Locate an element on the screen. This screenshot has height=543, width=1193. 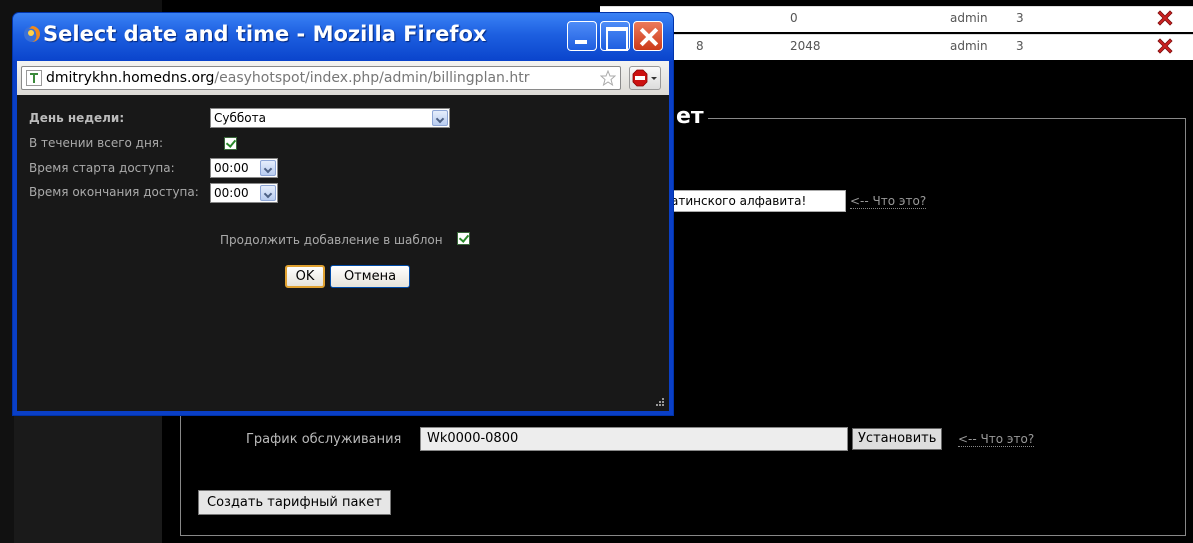
day-of-week-value: Суббота is located at coordinates (240, 118).